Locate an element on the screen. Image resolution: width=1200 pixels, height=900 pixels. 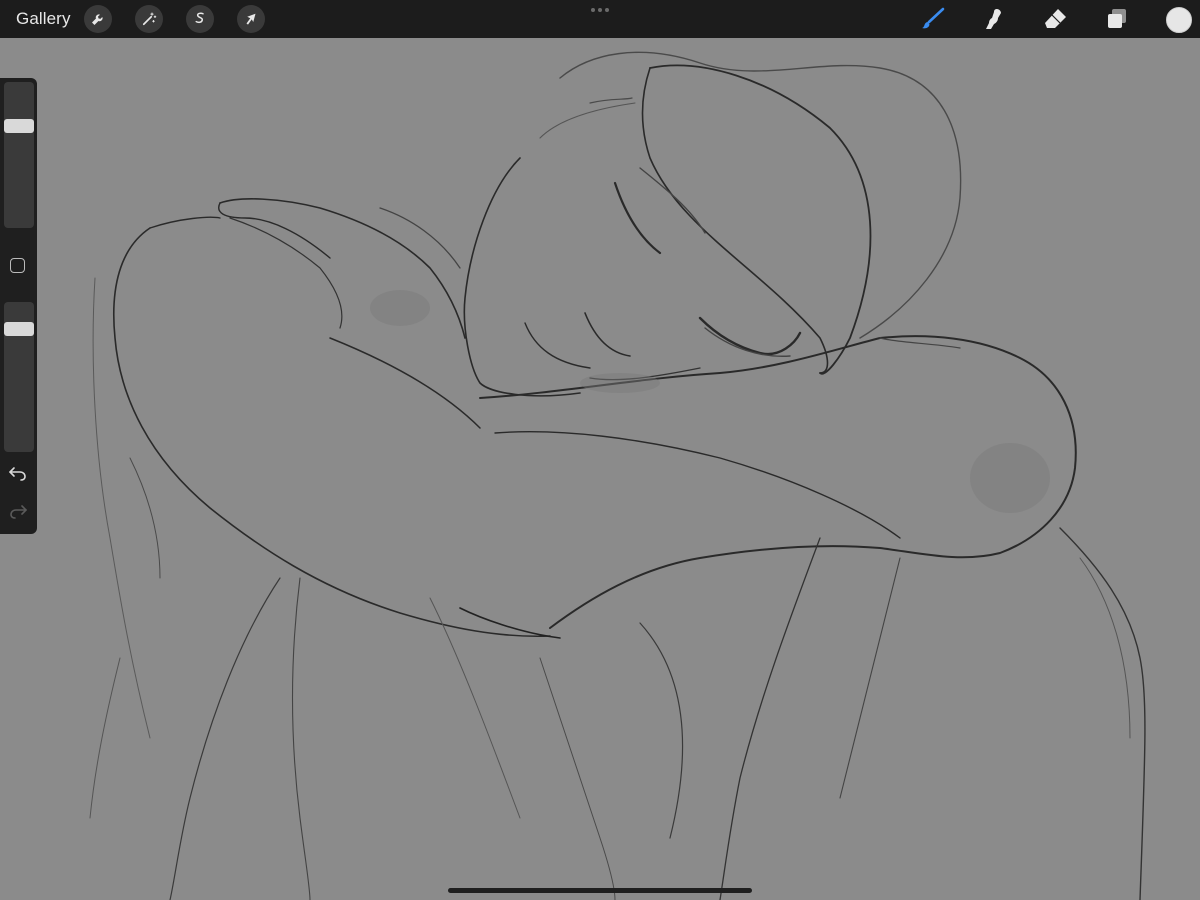
undo-icon is located at coordinates (18, 473).